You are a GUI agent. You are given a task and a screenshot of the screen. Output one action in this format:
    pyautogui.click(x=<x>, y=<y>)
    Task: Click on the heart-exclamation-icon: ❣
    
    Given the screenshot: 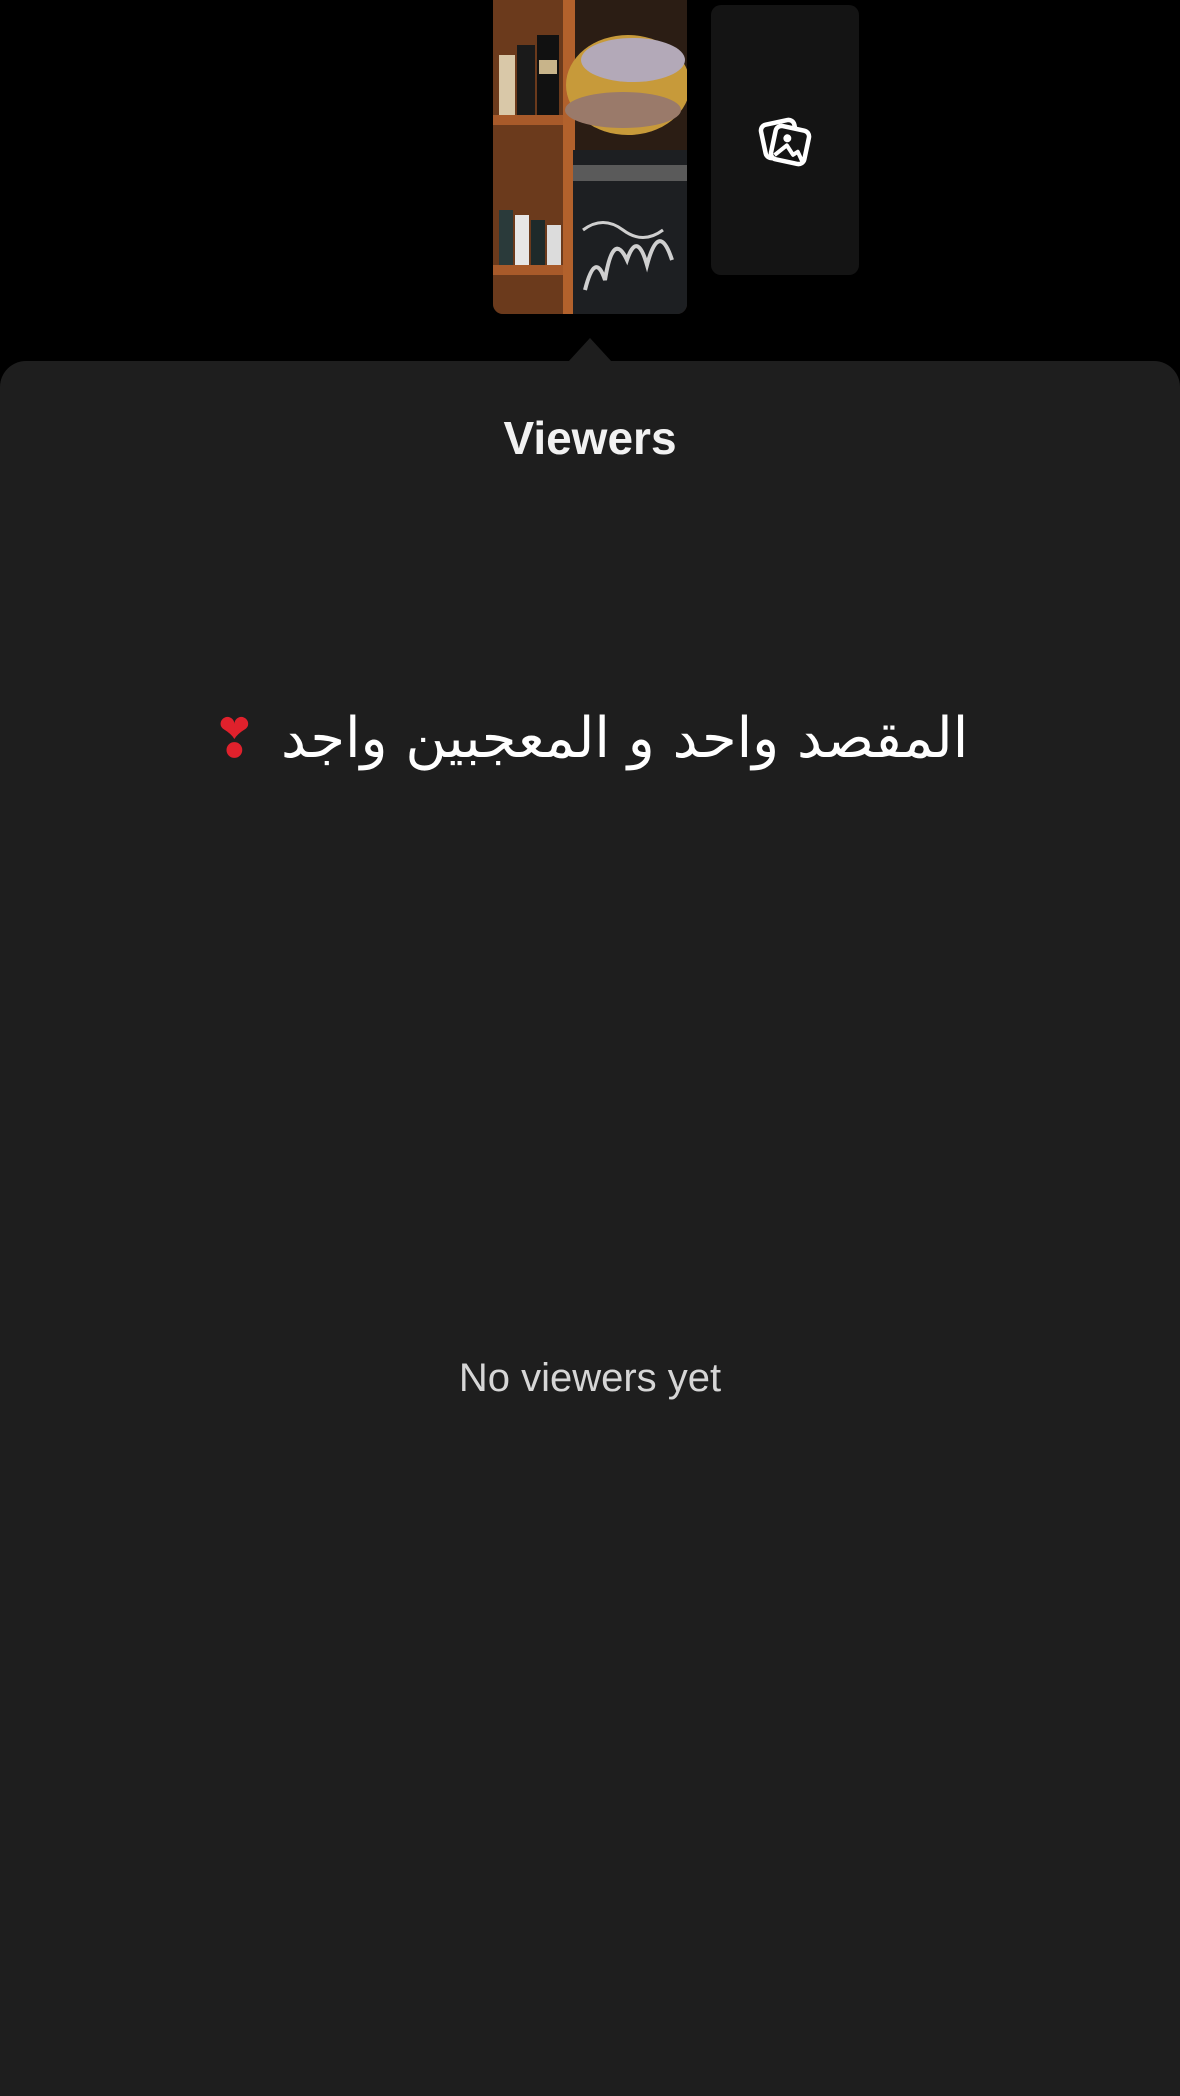 What is the action you would take?
    pyautogui.click(x=234, y=738)
    